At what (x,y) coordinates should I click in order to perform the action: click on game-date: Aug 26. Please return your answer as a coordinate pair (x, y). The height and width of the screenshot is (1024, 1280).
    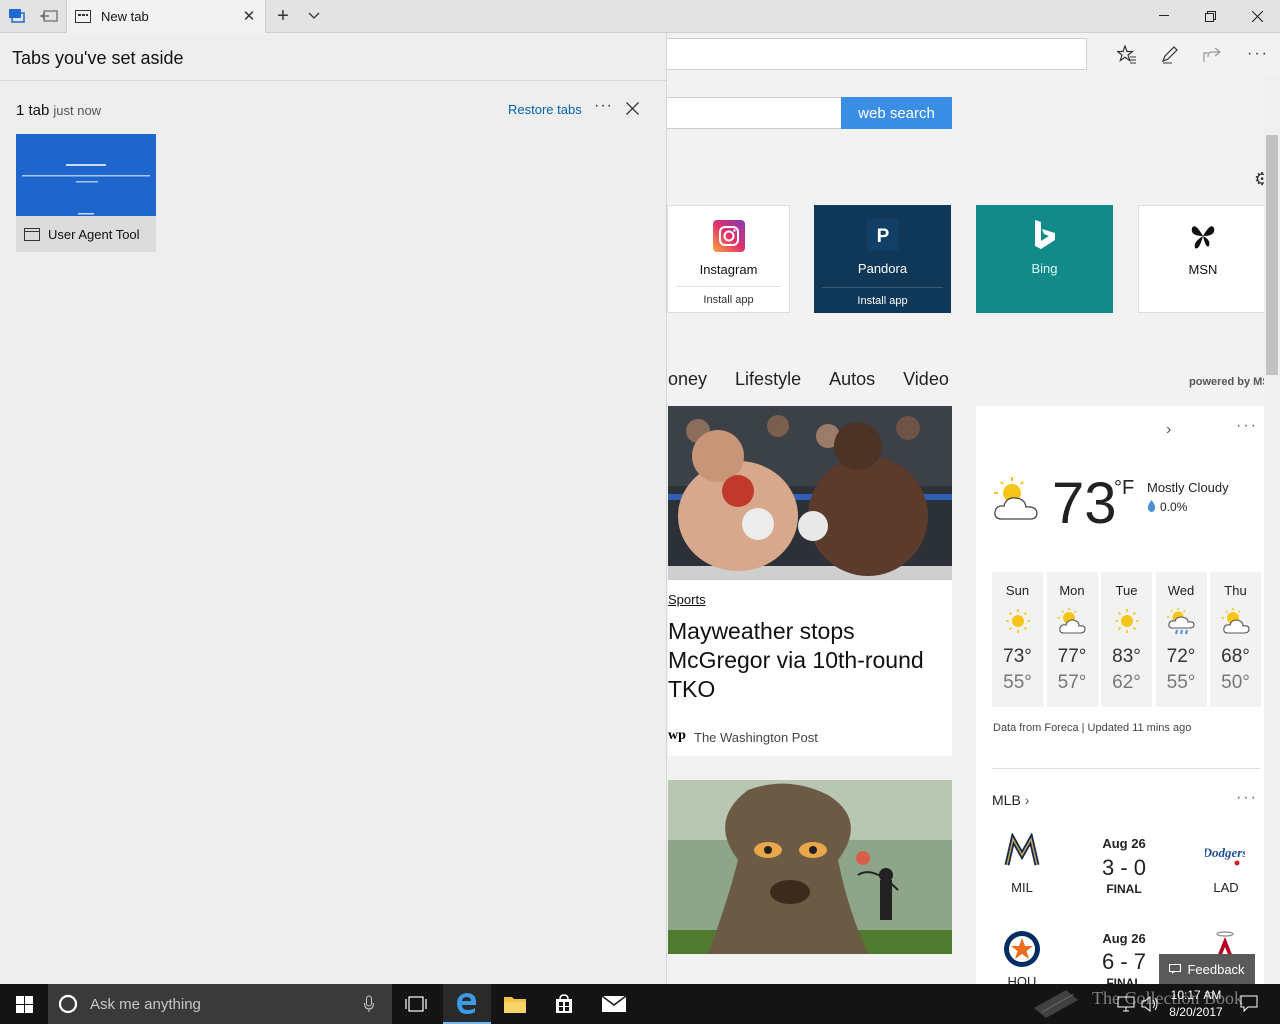
    Looking at the image, I should click on (1124, 938).